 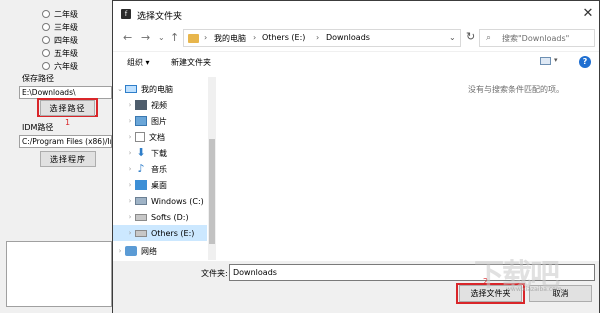 What do you see at coordinates (38, 127) in the screenshot?
I see `idm-path-label: IDM路径` at bounding box center [38, 127].